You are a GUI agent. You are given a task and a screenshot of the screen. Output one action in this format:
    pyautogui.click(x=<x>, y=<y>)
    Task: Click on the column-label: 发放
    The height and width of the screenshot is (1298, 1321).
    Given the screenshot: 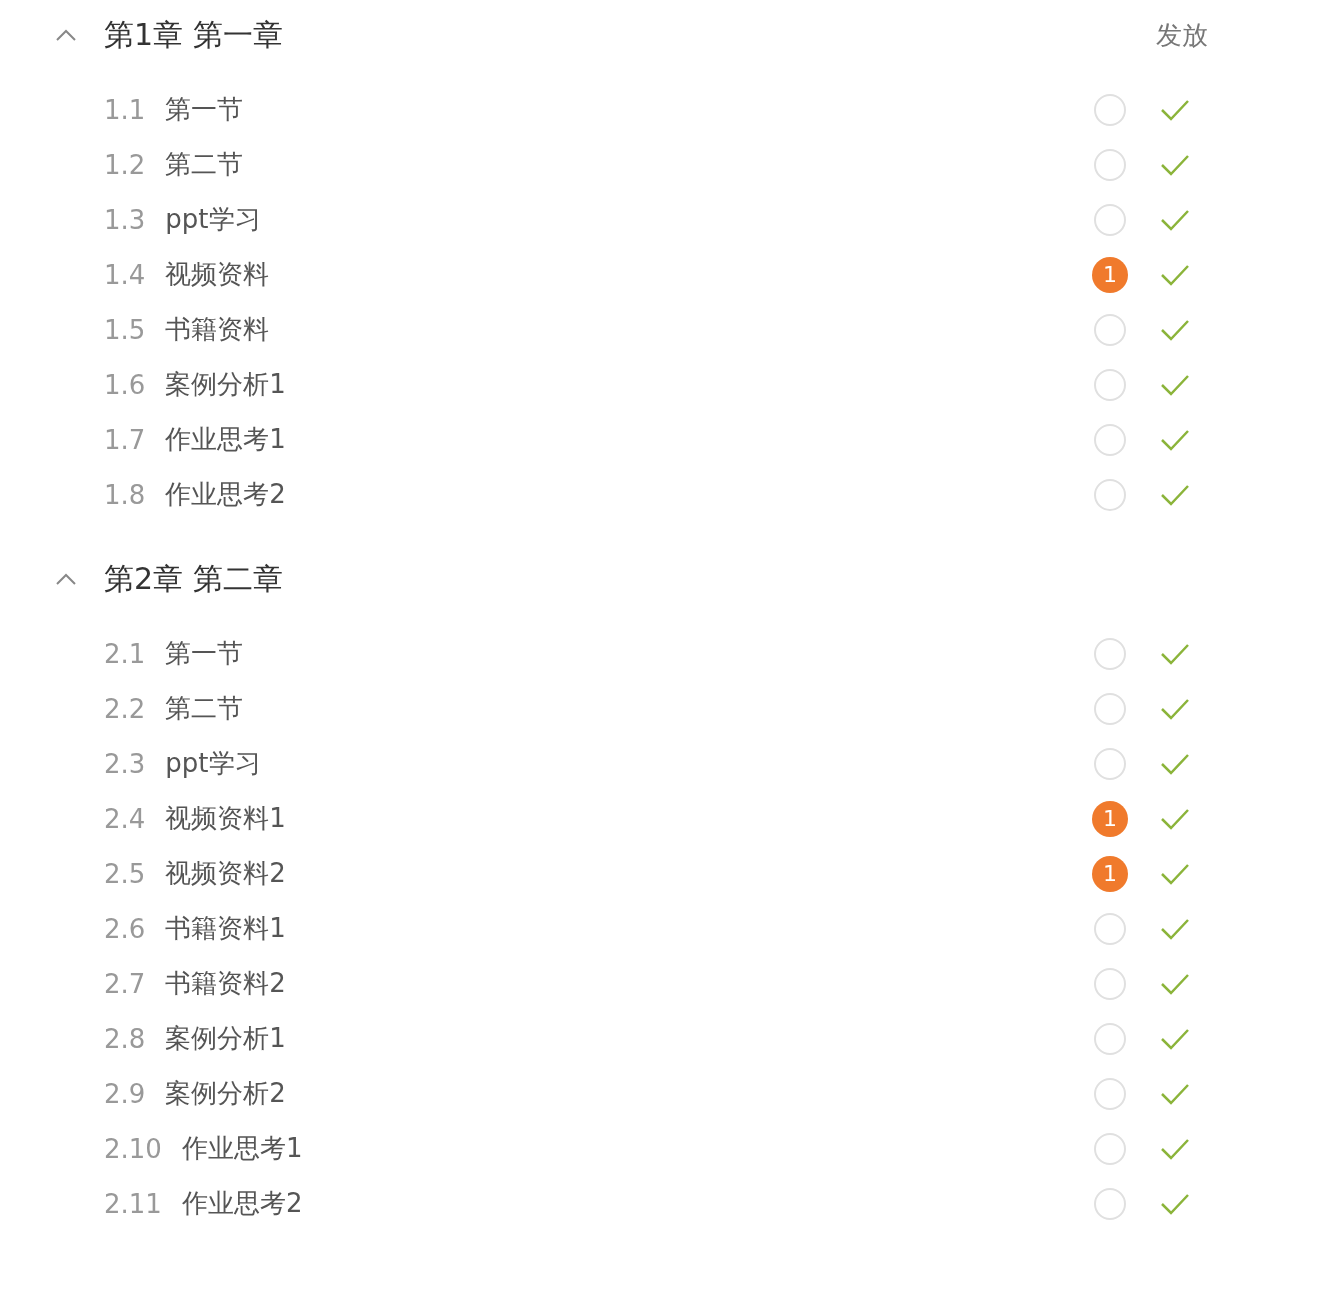 What is the action you would take?
    pyautogui.click(x=1182, y=35)
    